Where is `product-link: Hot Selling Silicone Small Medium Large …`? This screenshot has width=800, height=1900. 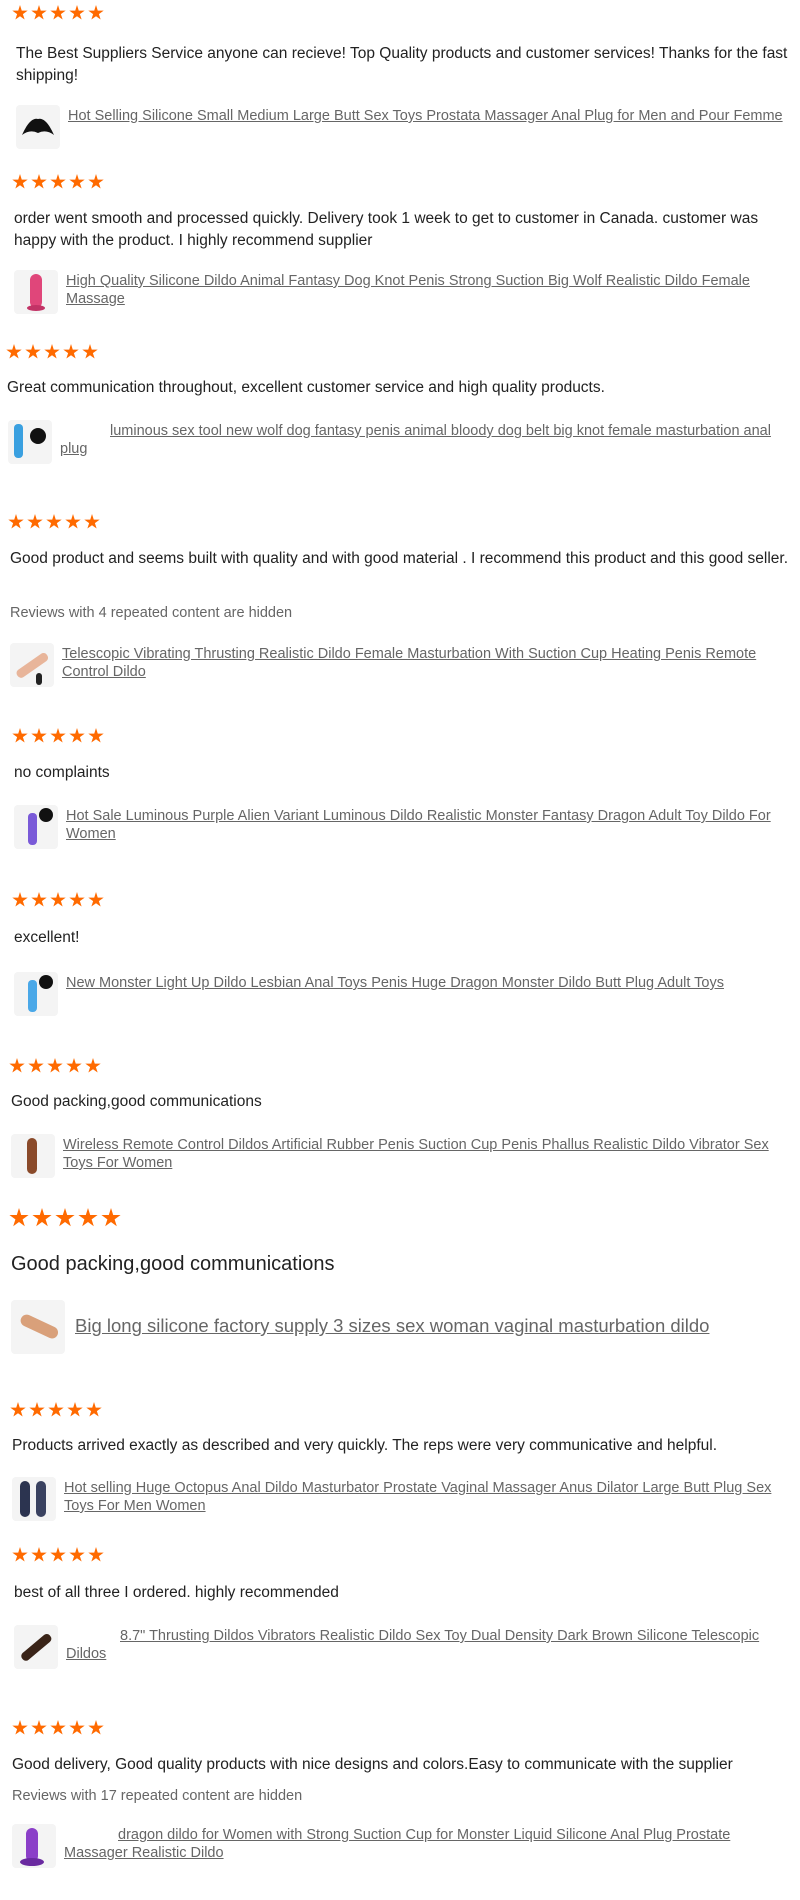 product-link: Hot Selling Silicone Small Medium Large … is located at coordinates (406, 127).